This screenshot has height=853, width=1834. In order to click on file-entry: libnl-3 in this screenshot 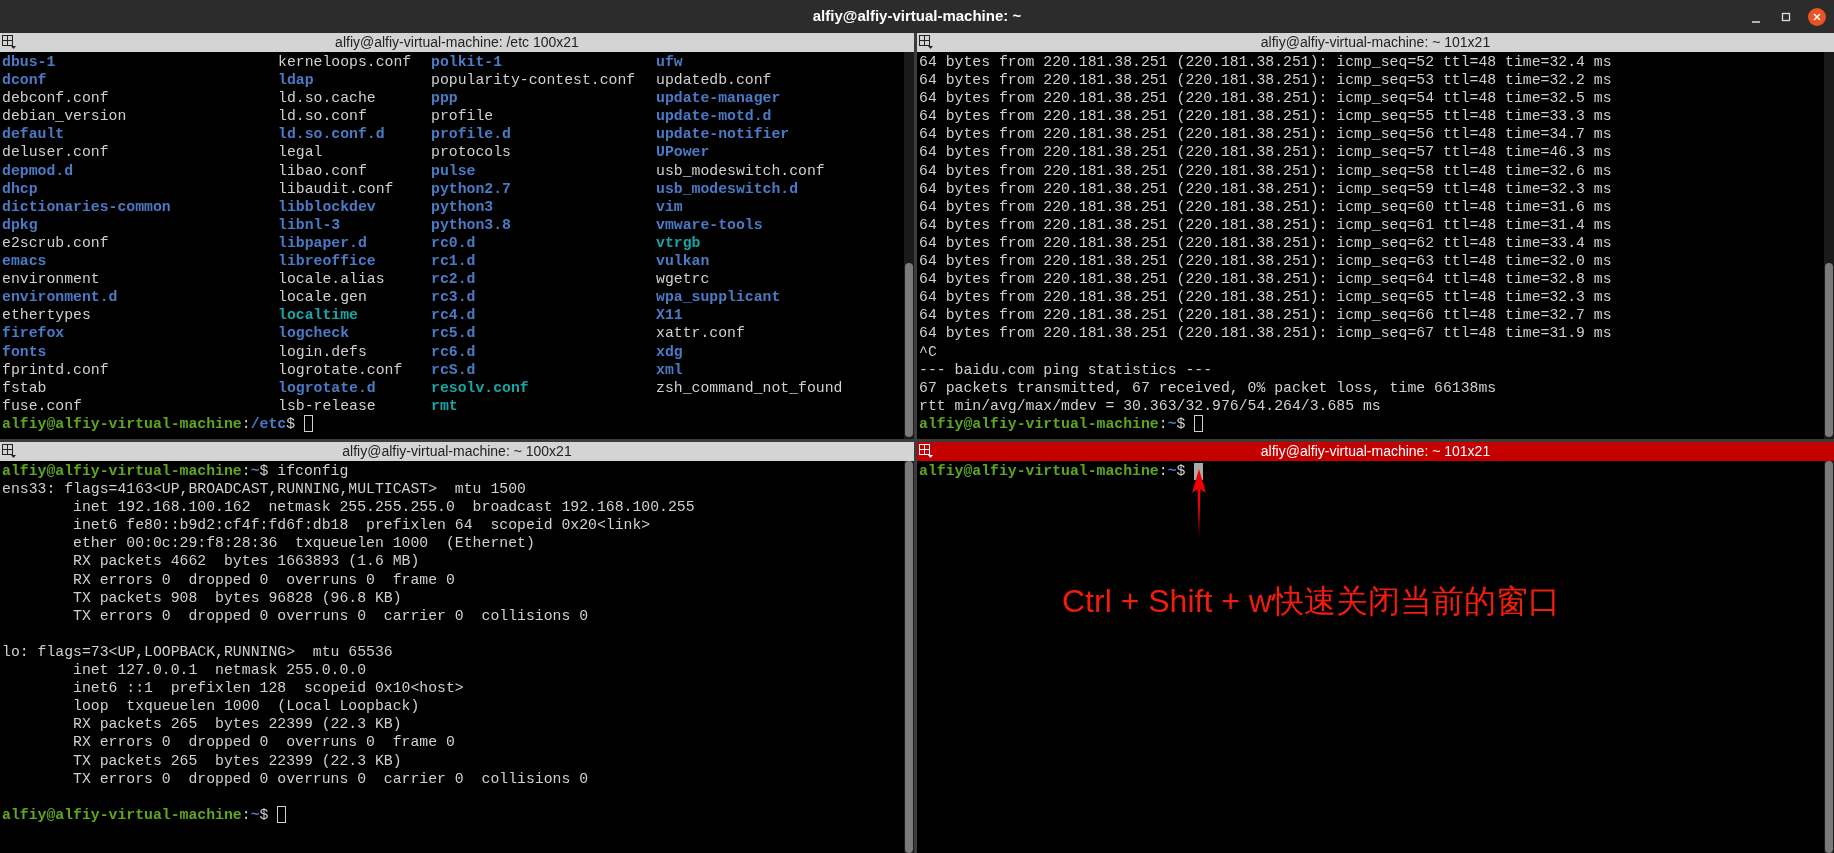, I will do `click(309, 224)`.